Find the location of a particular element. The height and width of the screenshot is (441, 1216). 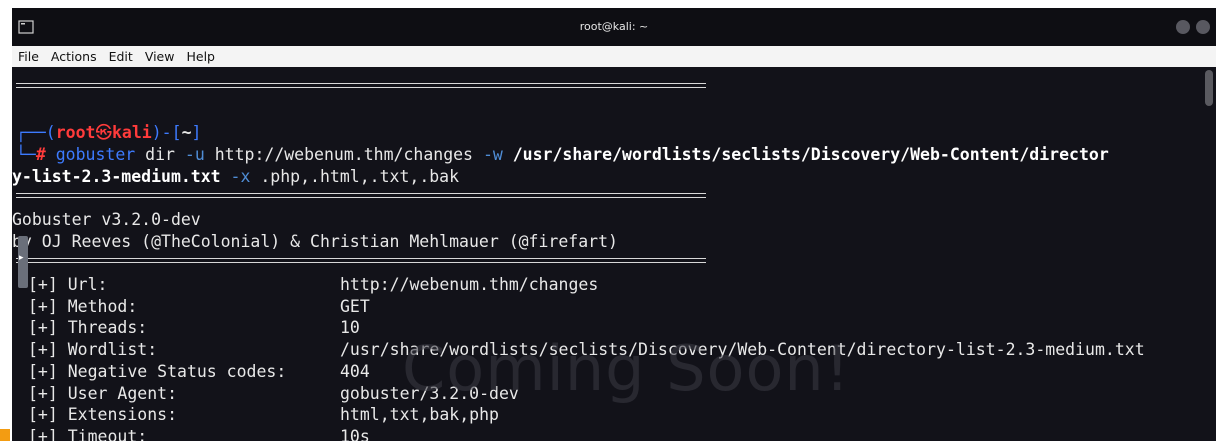

title-bar: root@kali: ~ is located at coordinates (614, 27).